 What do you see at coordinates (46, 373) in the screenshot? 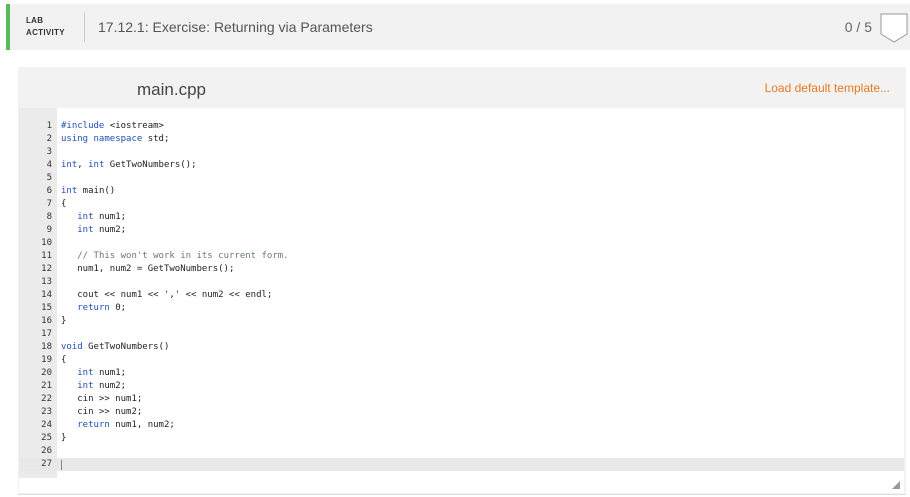
I see `line-number: 20` at bounding box center [46, 373].